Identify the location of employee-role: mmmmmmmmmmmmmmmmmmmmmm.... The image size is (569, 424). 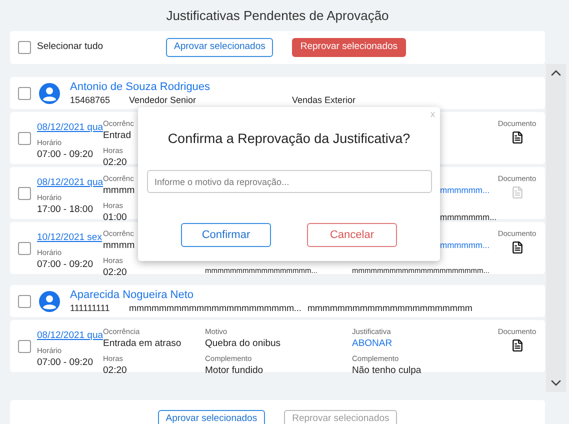
(215, 308).